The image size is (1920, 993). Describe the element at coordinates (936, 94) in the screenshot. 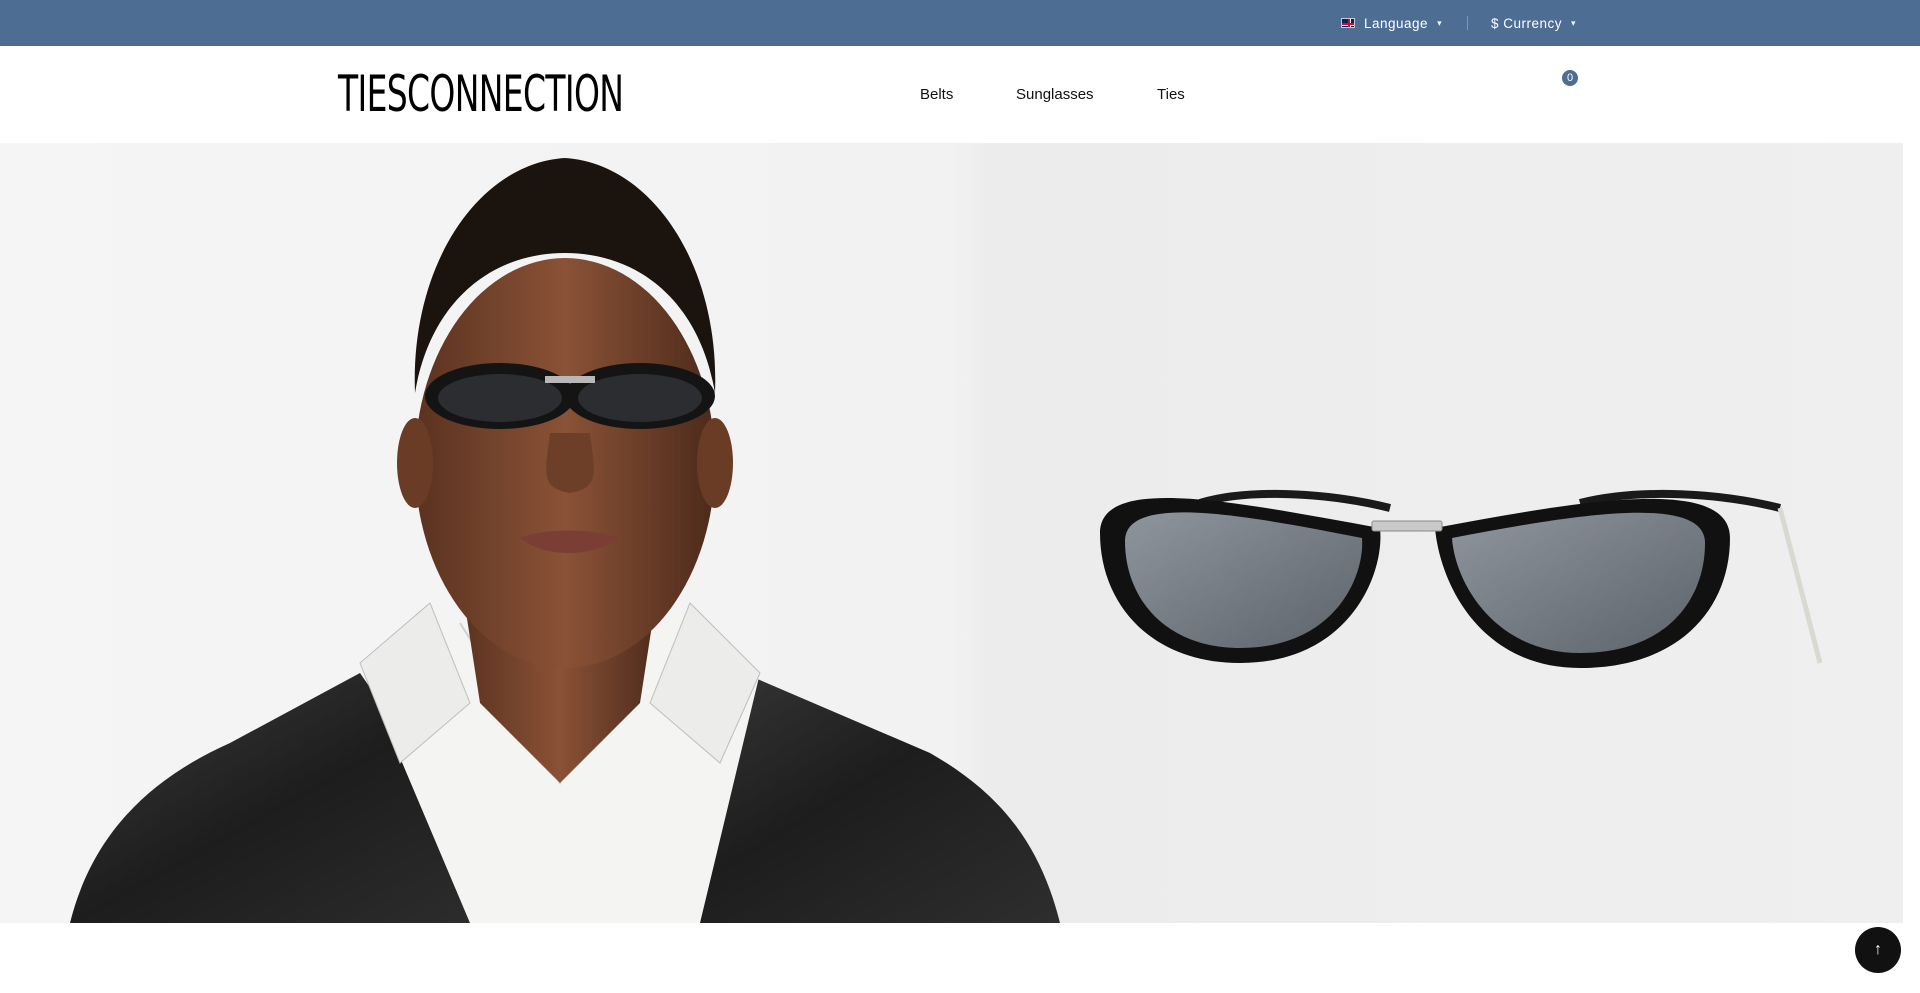

I see `nav-item-belts: Belts` at that location.